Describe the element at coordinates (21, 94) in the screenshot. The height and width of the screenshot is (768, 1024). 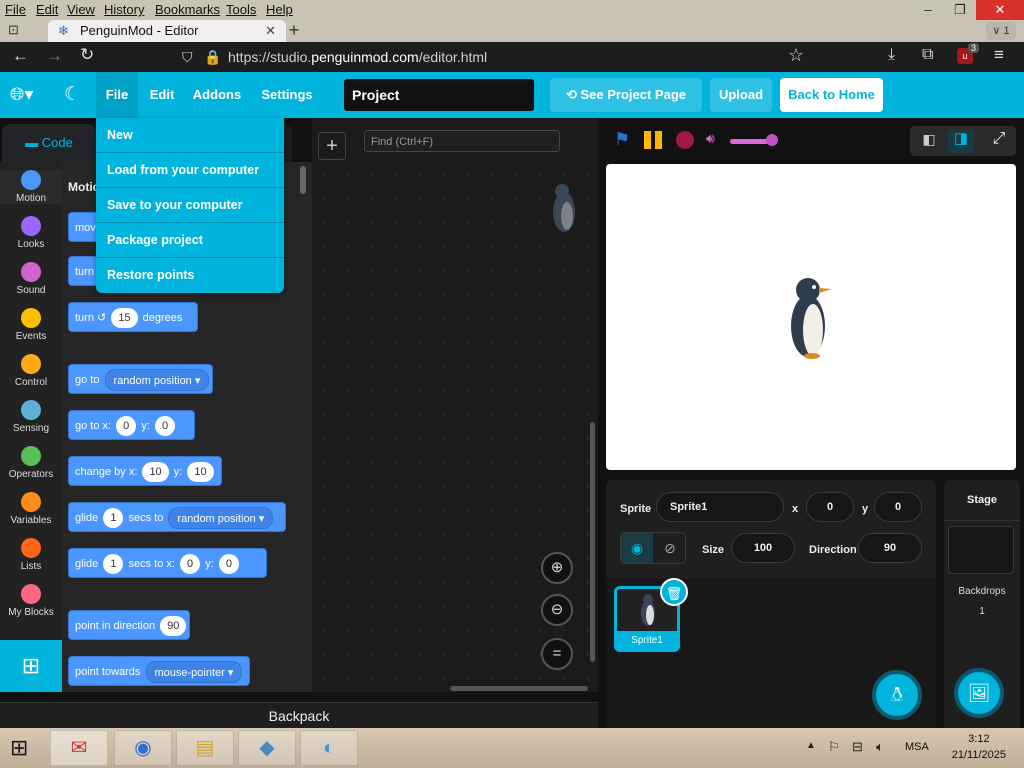
I see `language-globe-icon: 🌐︎▾` at that location.